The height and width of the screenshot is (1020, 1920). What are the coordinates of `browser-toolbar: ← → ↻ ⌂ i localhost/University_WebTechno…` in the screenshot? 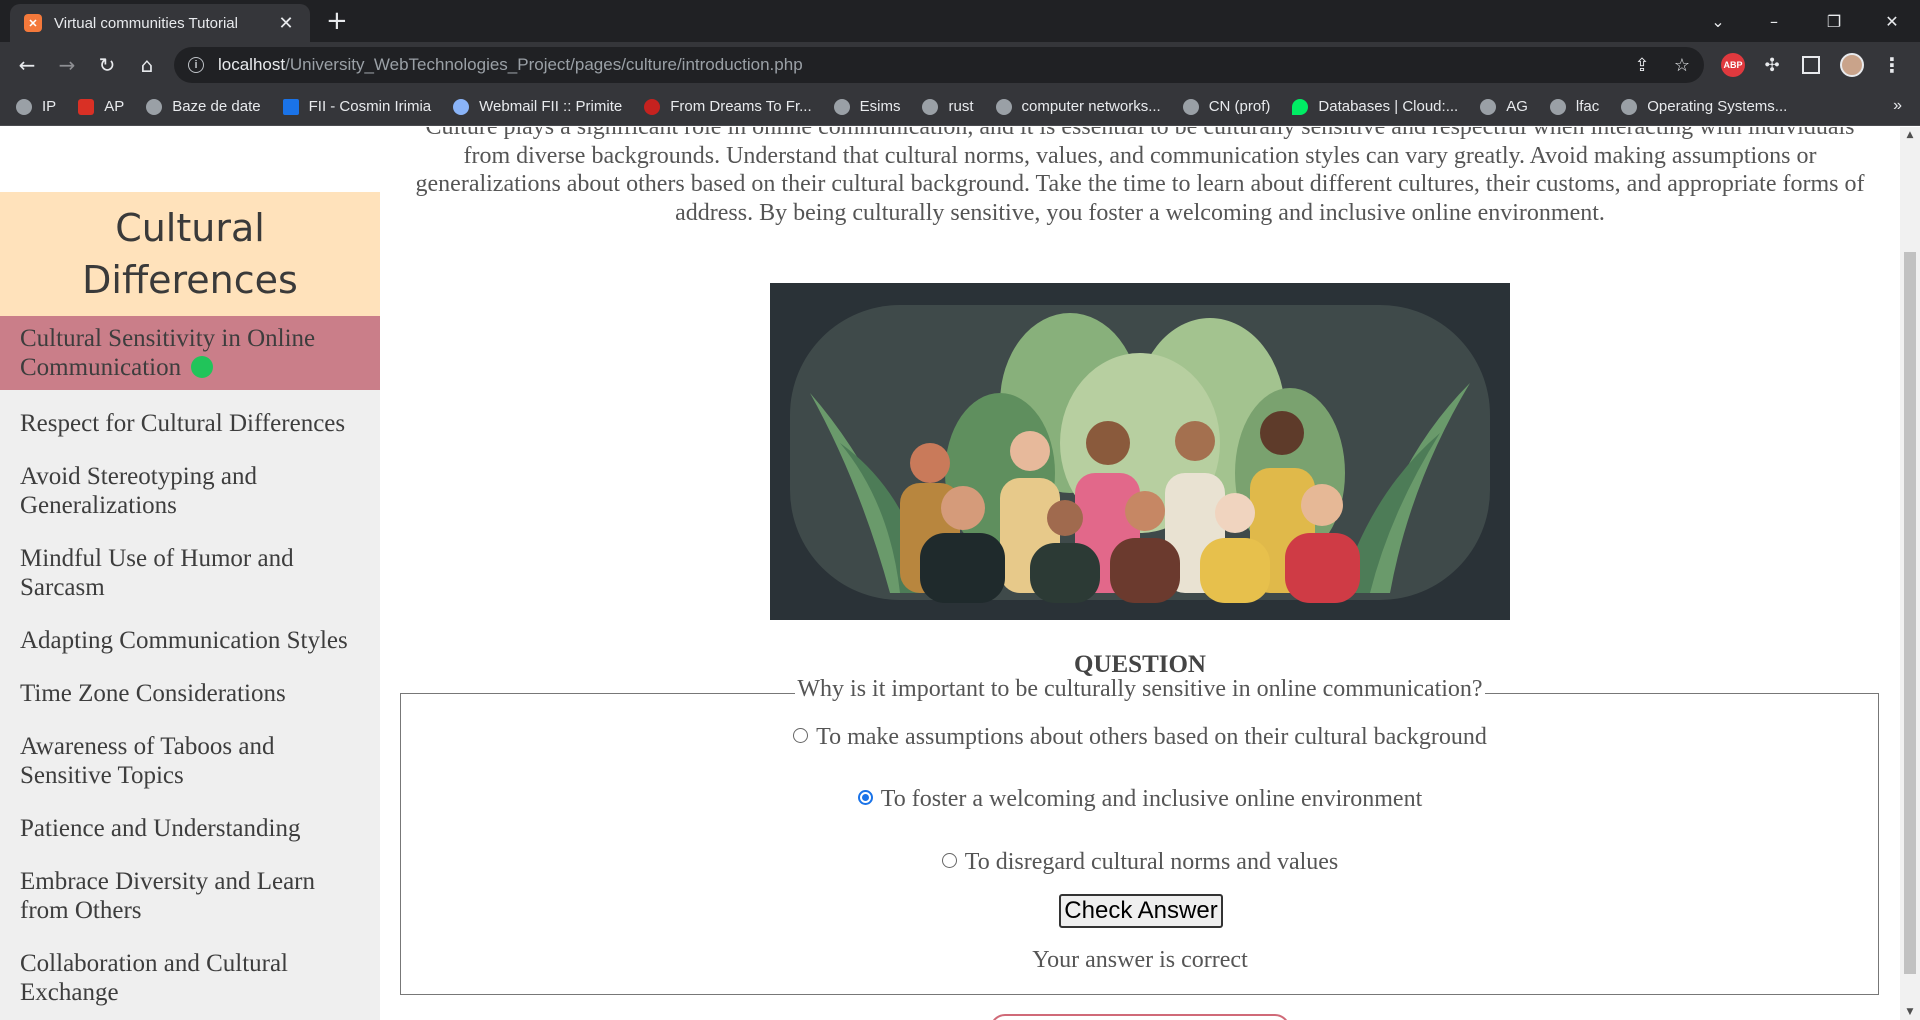 It's located at (960, 65).